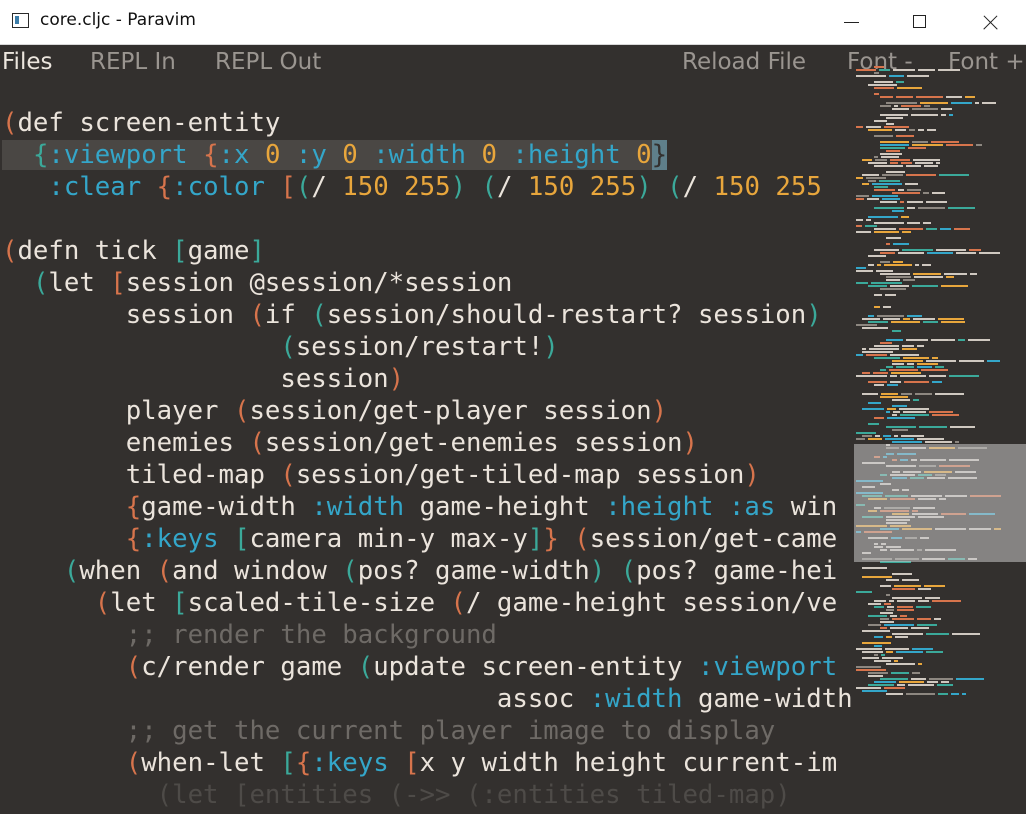 The width and height of the screenshot is (1026, 814). What do you see at coordinates (268, 62) in the screenshot?
I see `repl-out-tab: REPL Out` at bounding box center [268, 62].